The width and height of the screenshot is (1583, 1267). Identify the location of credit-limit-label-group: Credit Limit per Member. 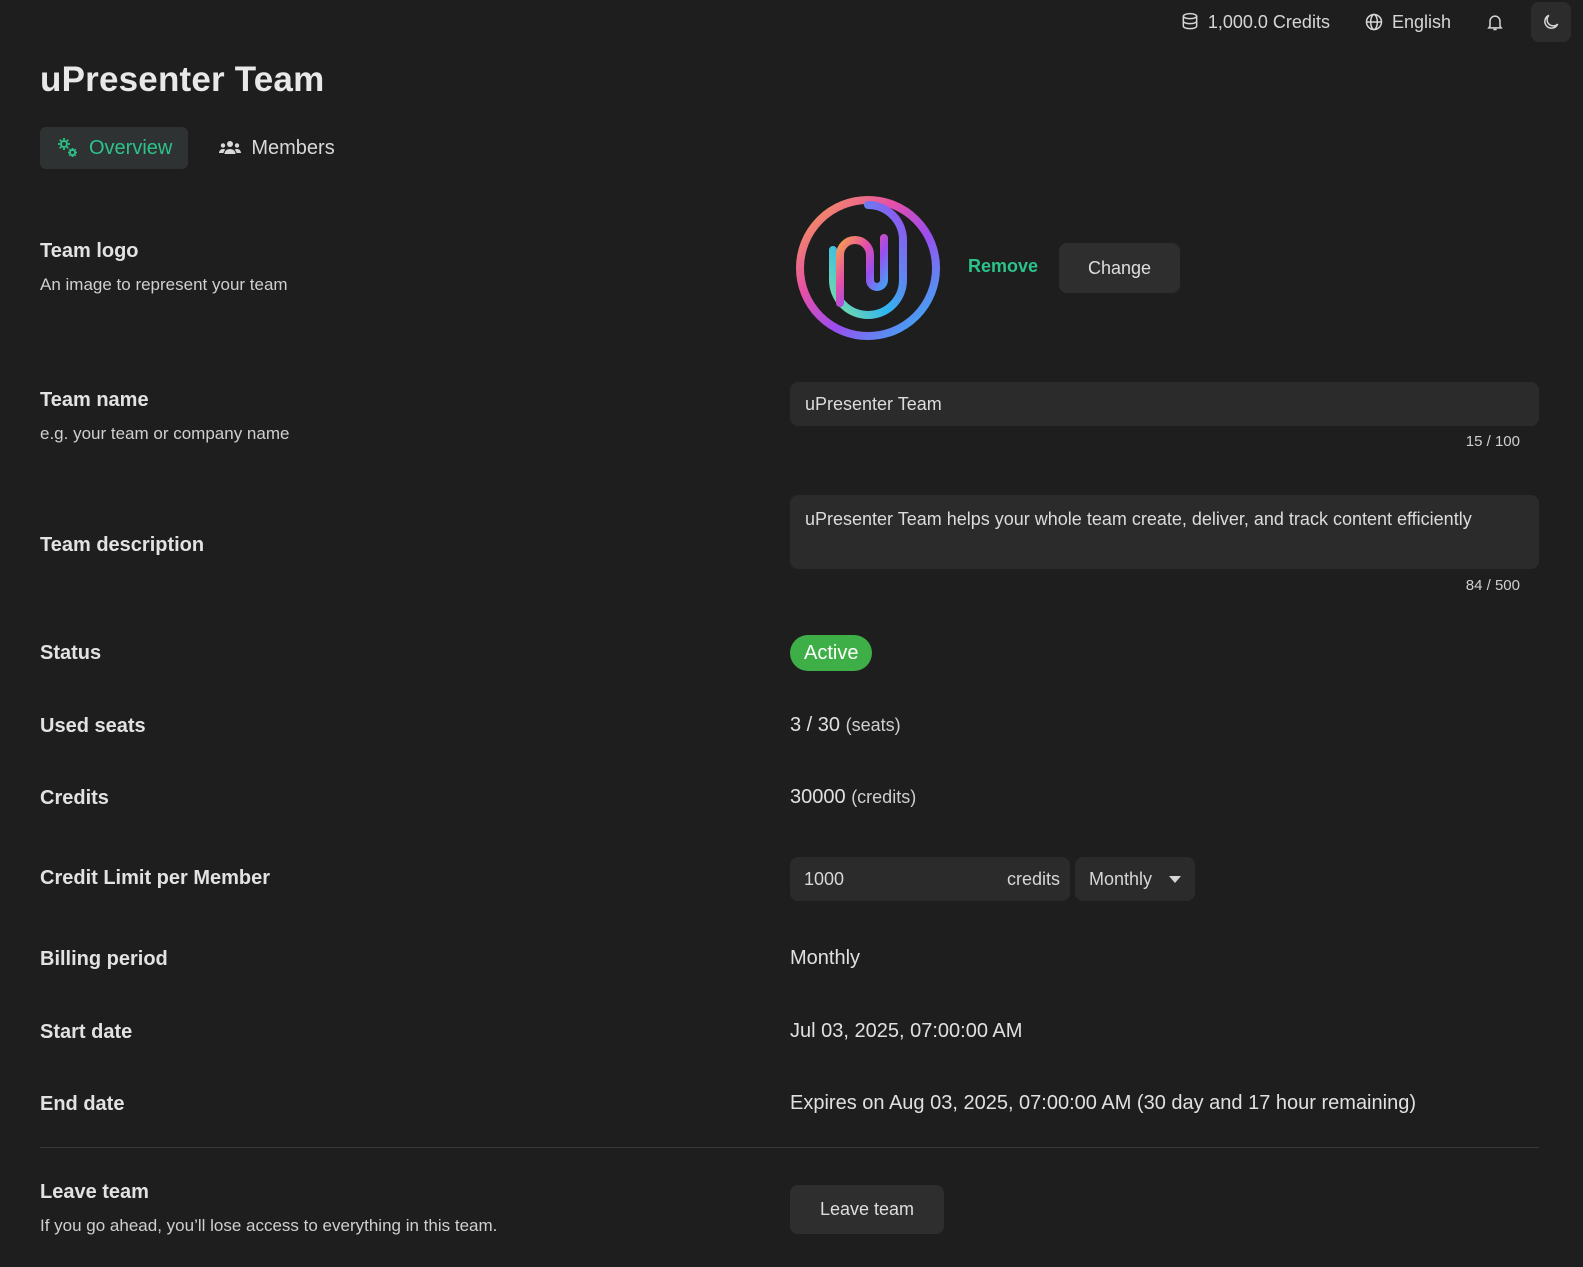
(155, 878).